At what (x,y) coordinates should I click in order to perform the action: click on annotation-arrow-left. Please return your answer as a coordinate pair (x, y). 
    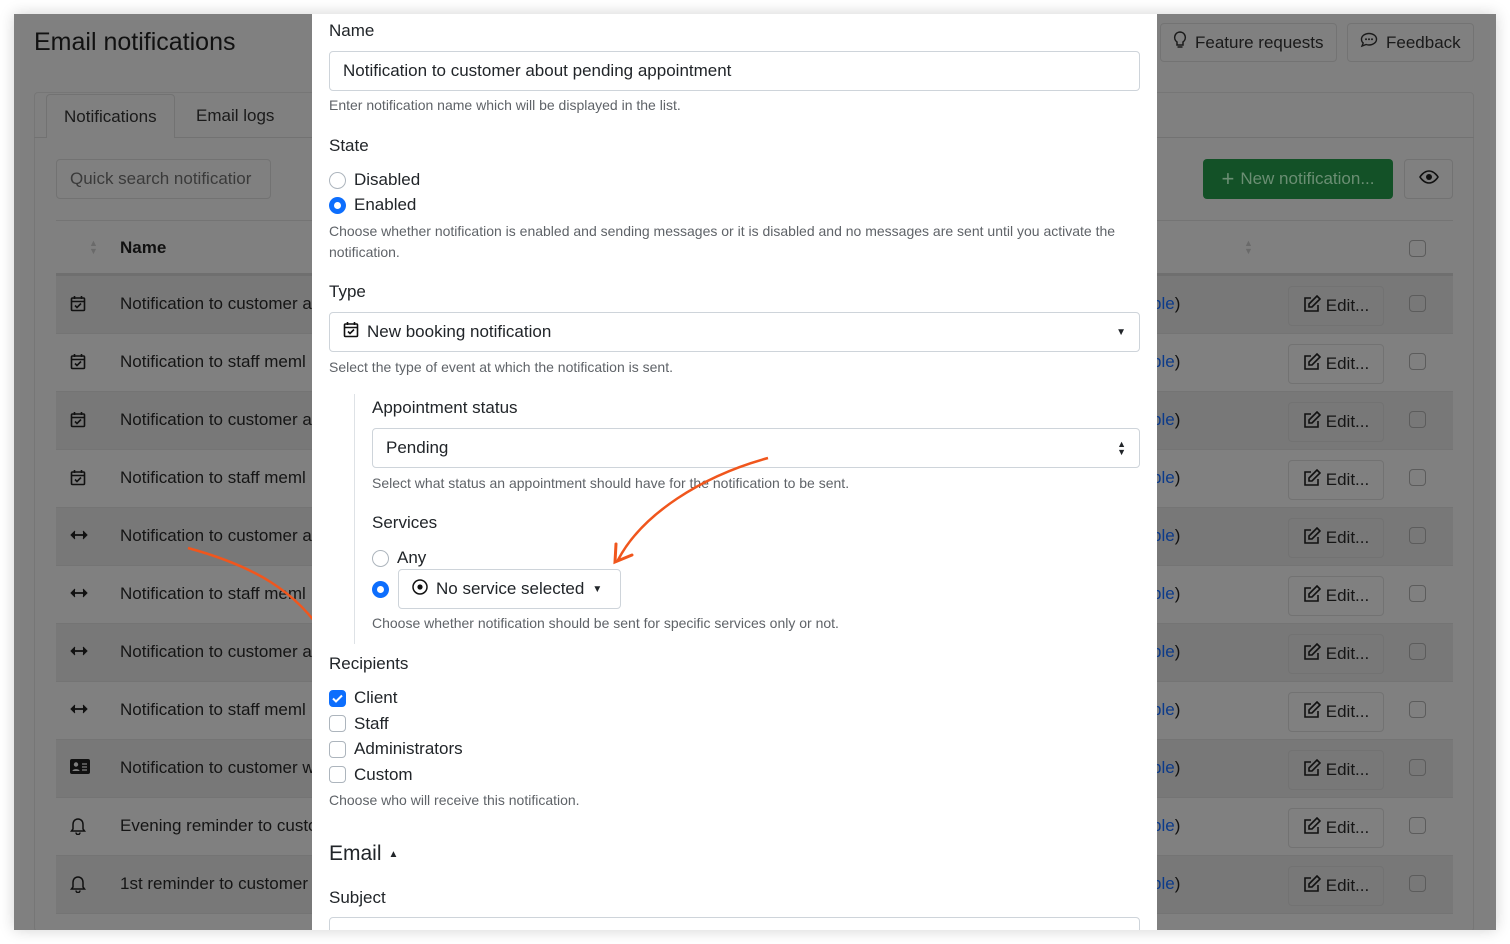
    Looking at the image, I should click on (259, 596).